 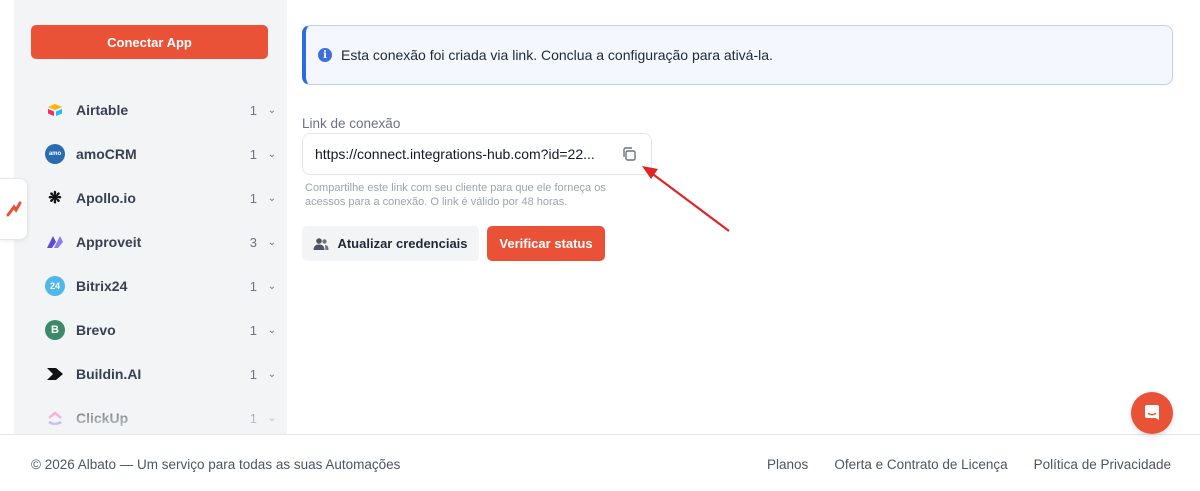 I want to click on app-item-approveit: Approveit 3 ⌄, so click(x=150, y=242).